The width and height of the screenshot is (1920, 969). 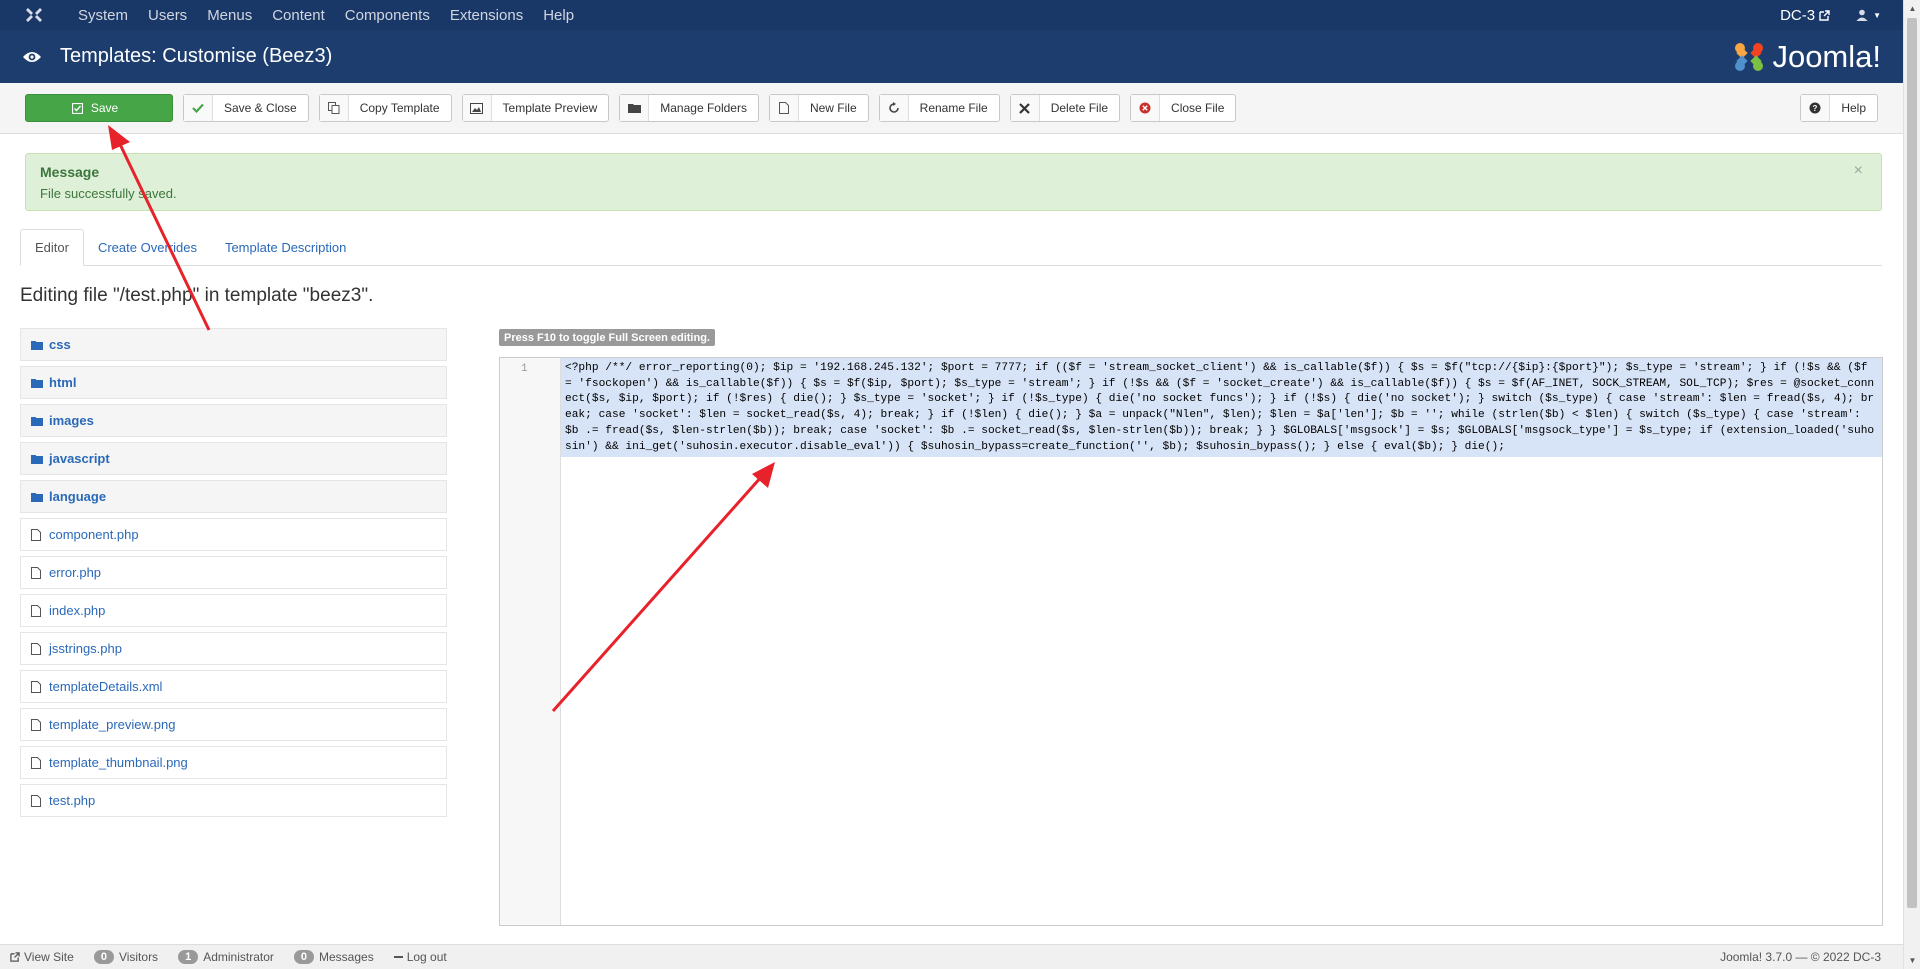 I want to click on folder-images: images, so click(x=233, y=420).